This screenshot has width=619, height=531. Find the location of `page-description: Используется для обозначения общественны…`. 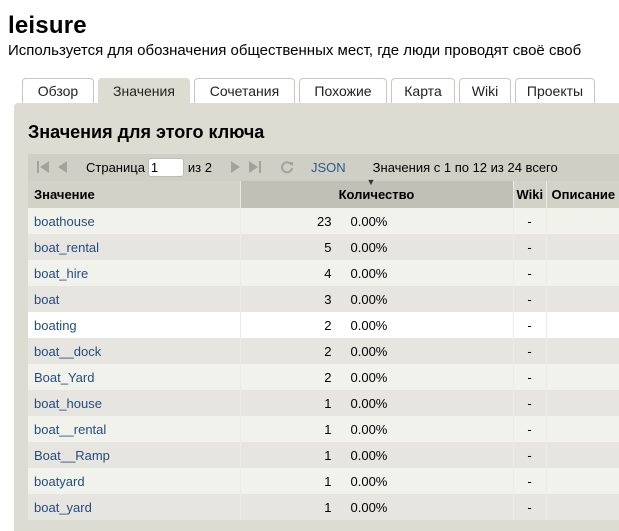

page-description: Используется для обозначения общественны… is located at coordinates (295, 50).